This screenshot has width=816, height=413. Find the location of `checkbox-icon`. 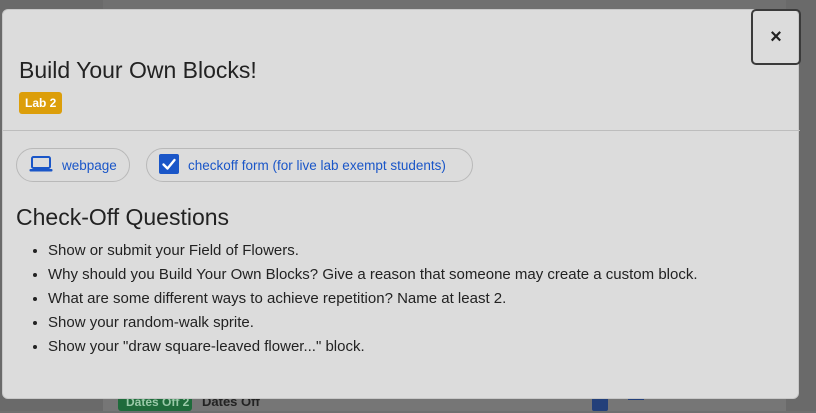

checkbox-icon is located at coordinates (169, 165).